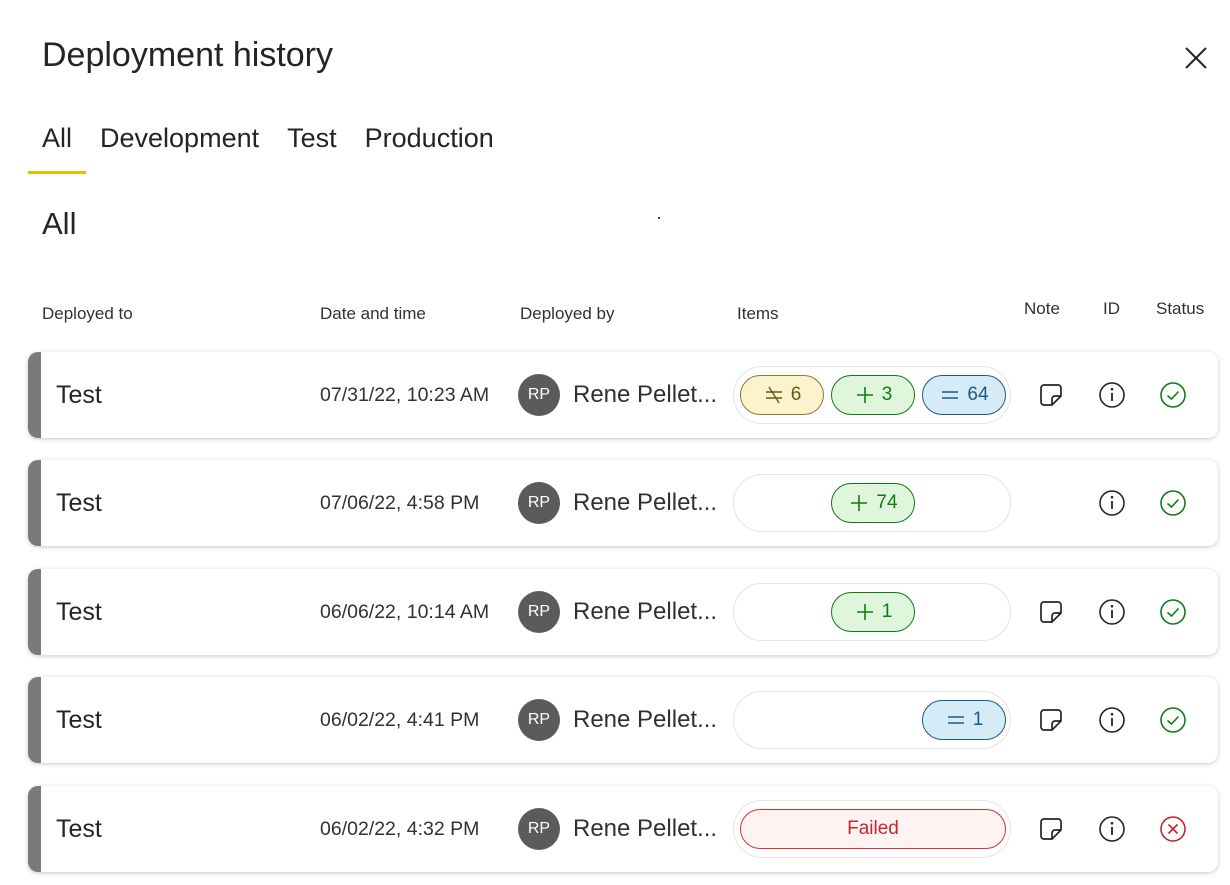  What do you see at coordinates (179, 146) in the screenshot?
I see `tab-development: Development` at bounding box center [179, 146].